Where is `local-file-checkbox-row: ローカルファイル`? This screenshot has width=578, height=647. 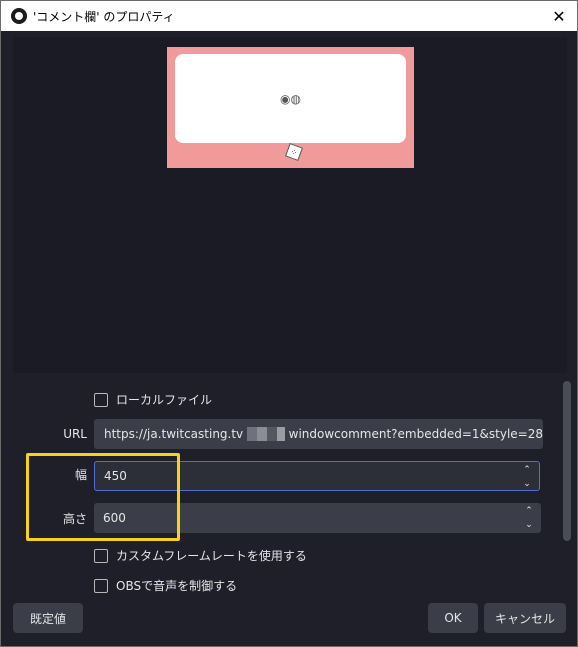 local-file-checkbox-row: ローカルファイル is located at coordinates (153, 399).